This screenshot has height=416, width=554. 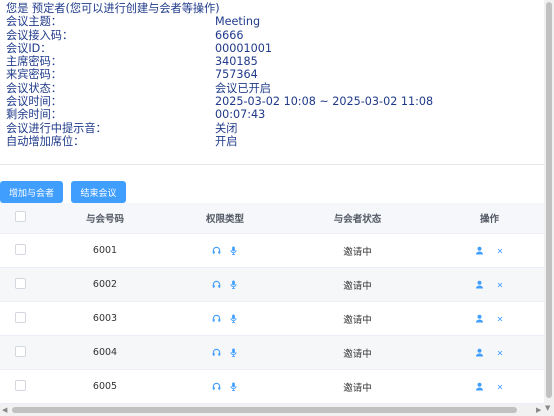 What do you see at coordinates (45, 141) in the screenshot?
I see `info-label: 自动增加席位：` at bounding box center [45, 141].